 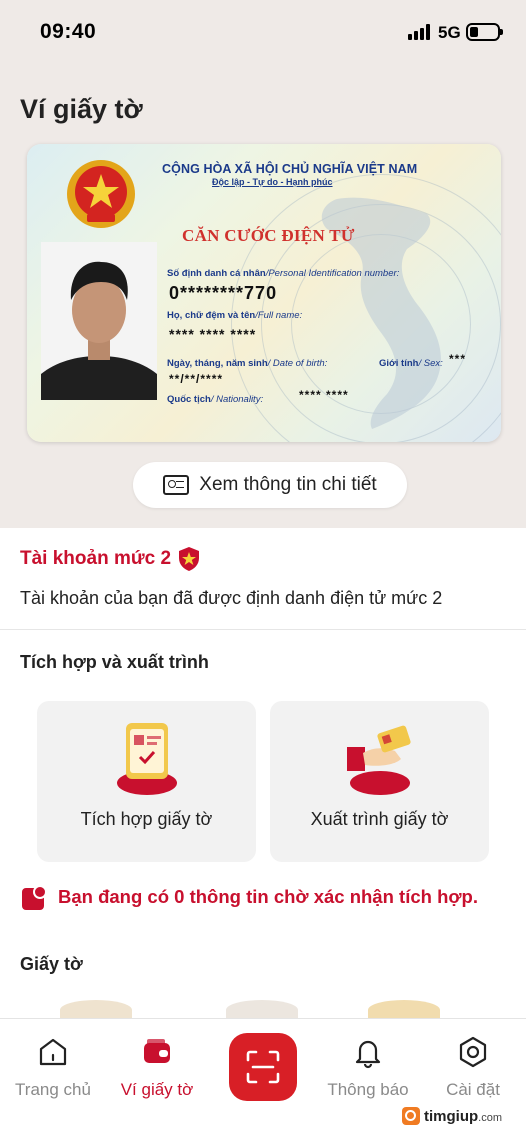 What do you see at coordinates (51, 964) in the screenshot?
I see `documents-title: Giấy tờ` at bounding box center [51, 964].